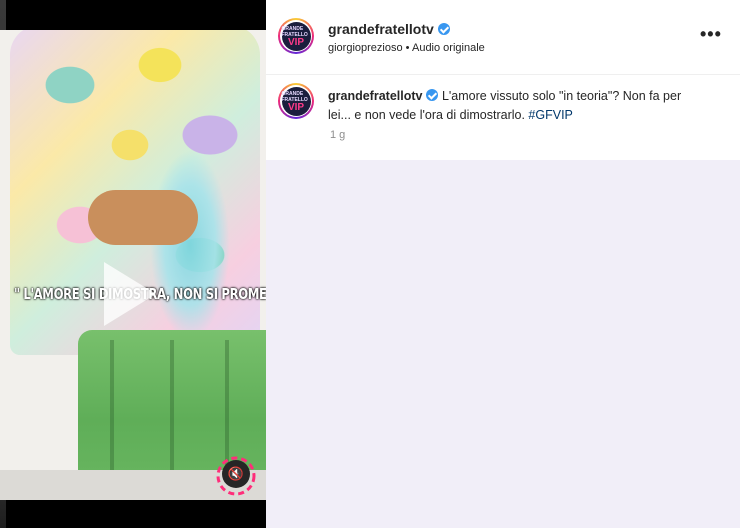 The width and height of the screenshot is (740, 528). I want to click on more-options-button: •••, so click(711, 34).